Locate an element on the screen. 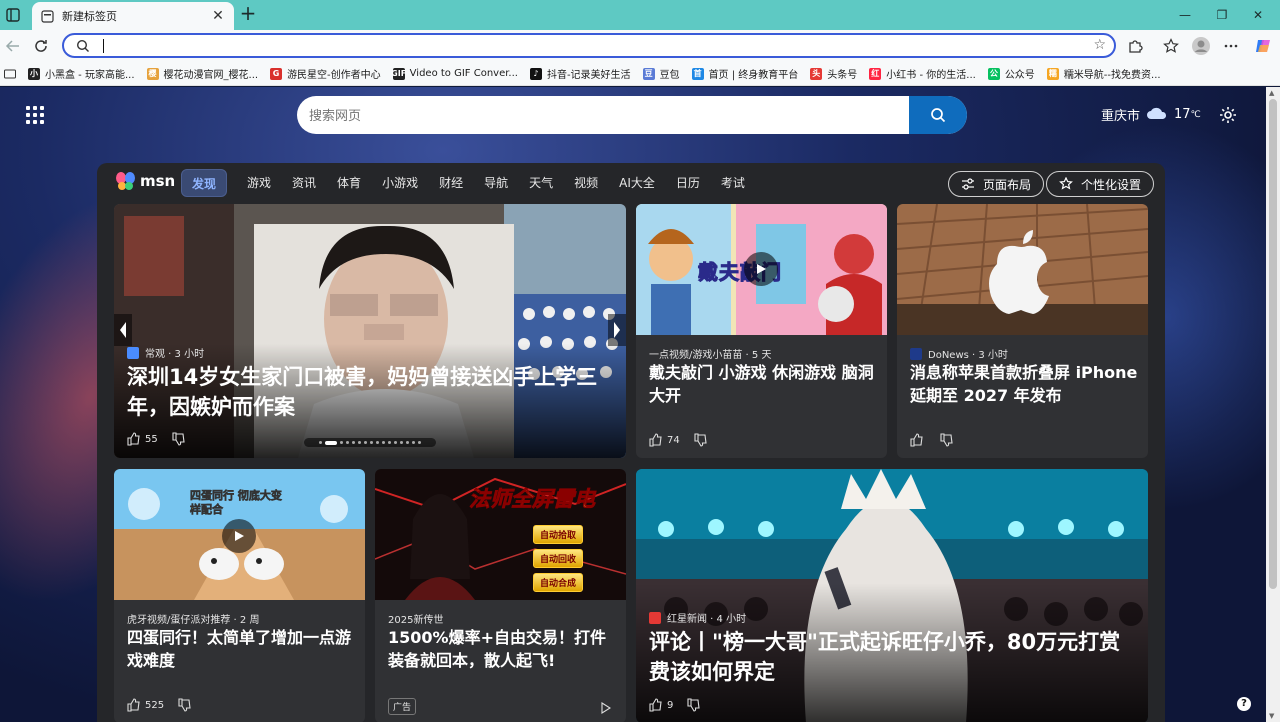 The height and width of the screenshot is (722, 1280). msn-nav-item: 游戏 is located at coordinates (259, 183).